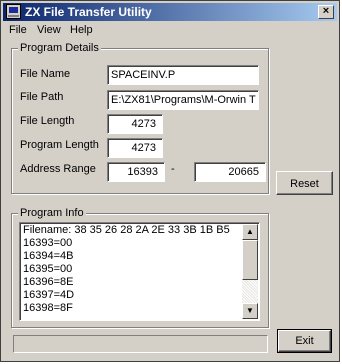  Describe the element at coordinates (42, 97) in the screenshot. I see `file-path-label: File Path` at that location.